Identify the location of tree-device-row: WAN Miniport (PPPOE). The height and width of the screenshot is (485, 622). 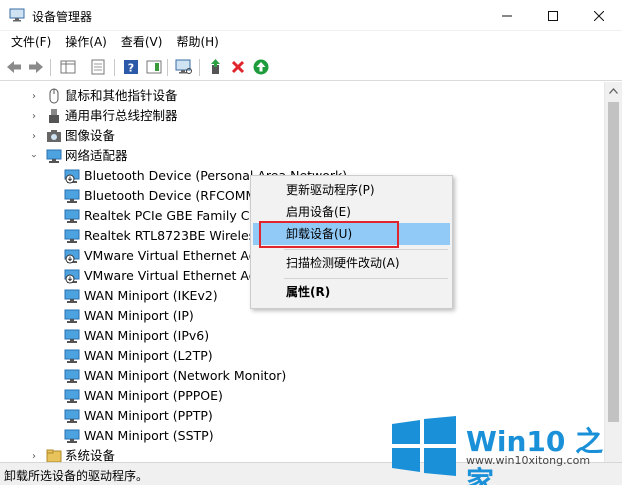
(300, 396).